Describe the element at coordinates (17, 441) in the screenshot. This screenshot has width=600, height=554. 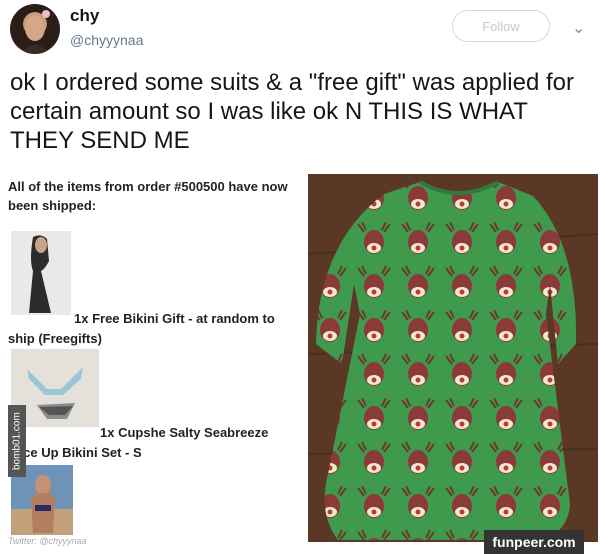
I see `side-watermark: bomb01.com` at that location.